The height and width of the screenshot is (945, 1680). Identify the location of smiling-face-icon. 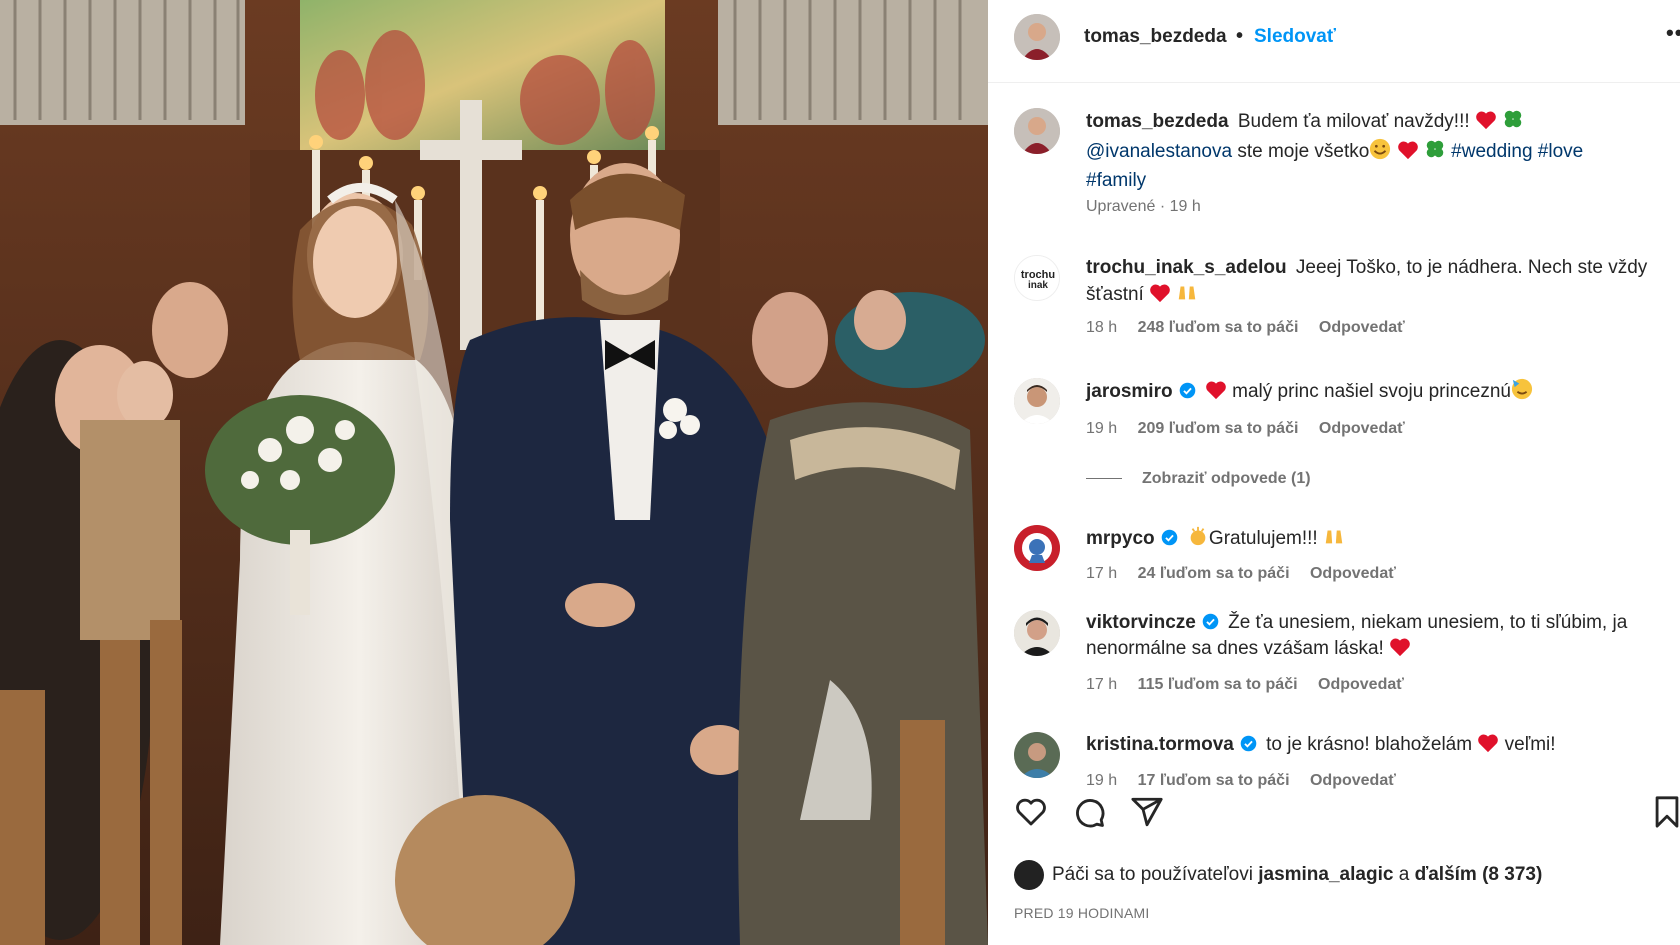
(1380, 153).